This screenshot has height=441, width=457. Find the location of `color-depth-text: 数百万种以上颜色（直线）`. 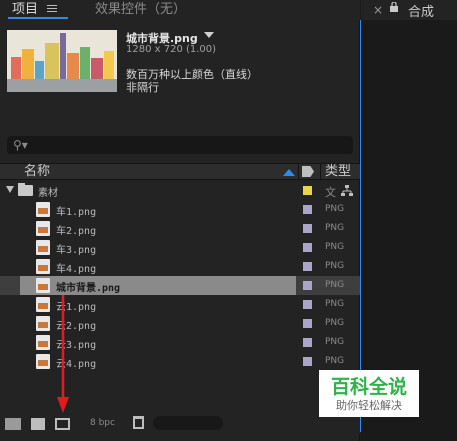

color-depth-text: 数百万种以上颜色（直线） is located at coordinates (192, 74).